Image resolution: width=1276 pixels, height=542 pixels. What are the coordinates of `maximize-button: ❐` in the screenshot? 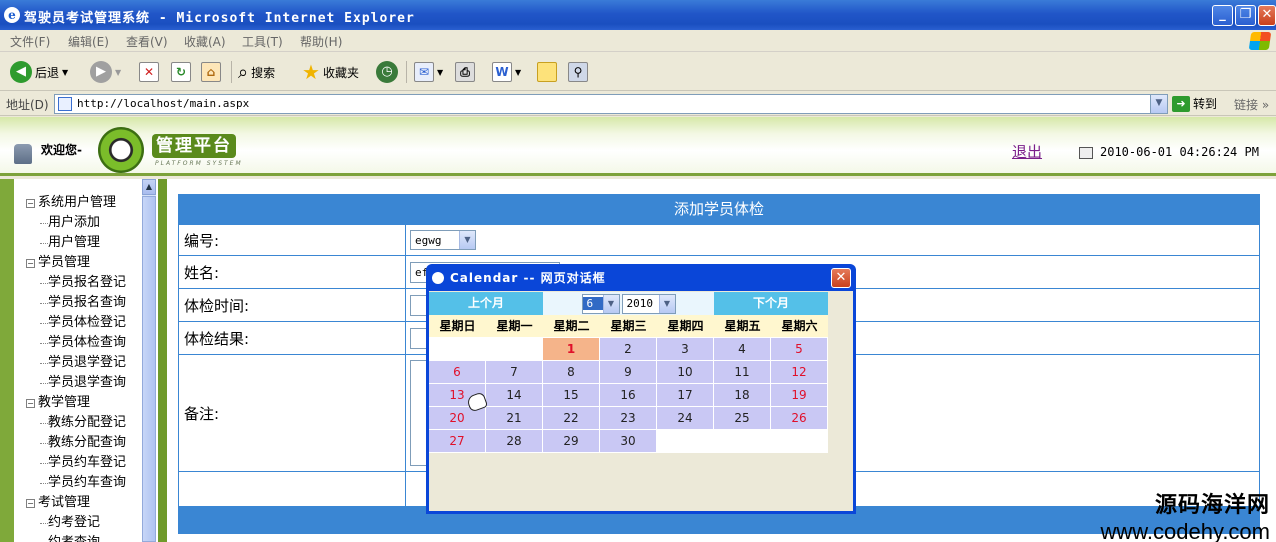 It's located at (1245, 15).